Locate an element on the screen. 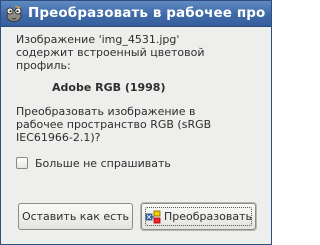  dont-ask-checkbox-row: Больше не спрашивать is located at coordinates (93, 163).